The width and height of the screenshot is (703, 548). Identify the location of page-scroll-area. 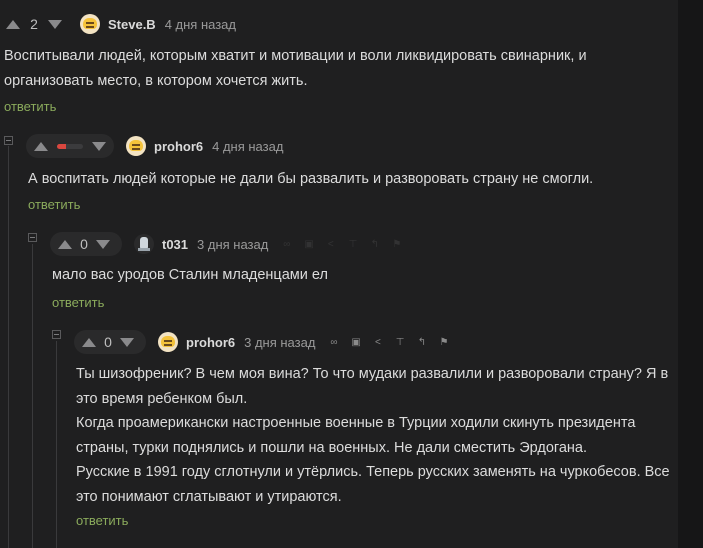
(690, 274).